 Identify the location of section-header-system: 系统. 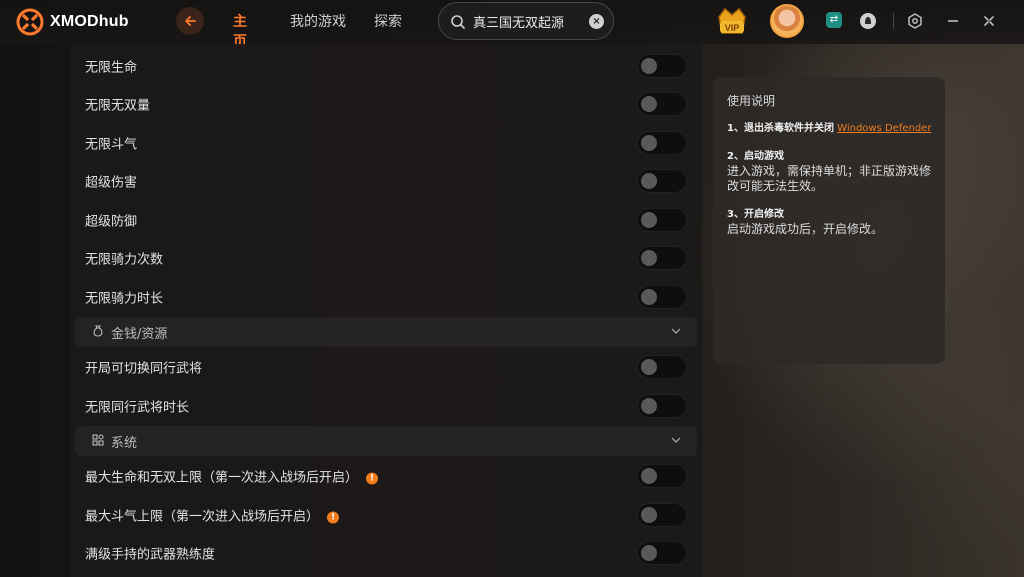
(386, 441).